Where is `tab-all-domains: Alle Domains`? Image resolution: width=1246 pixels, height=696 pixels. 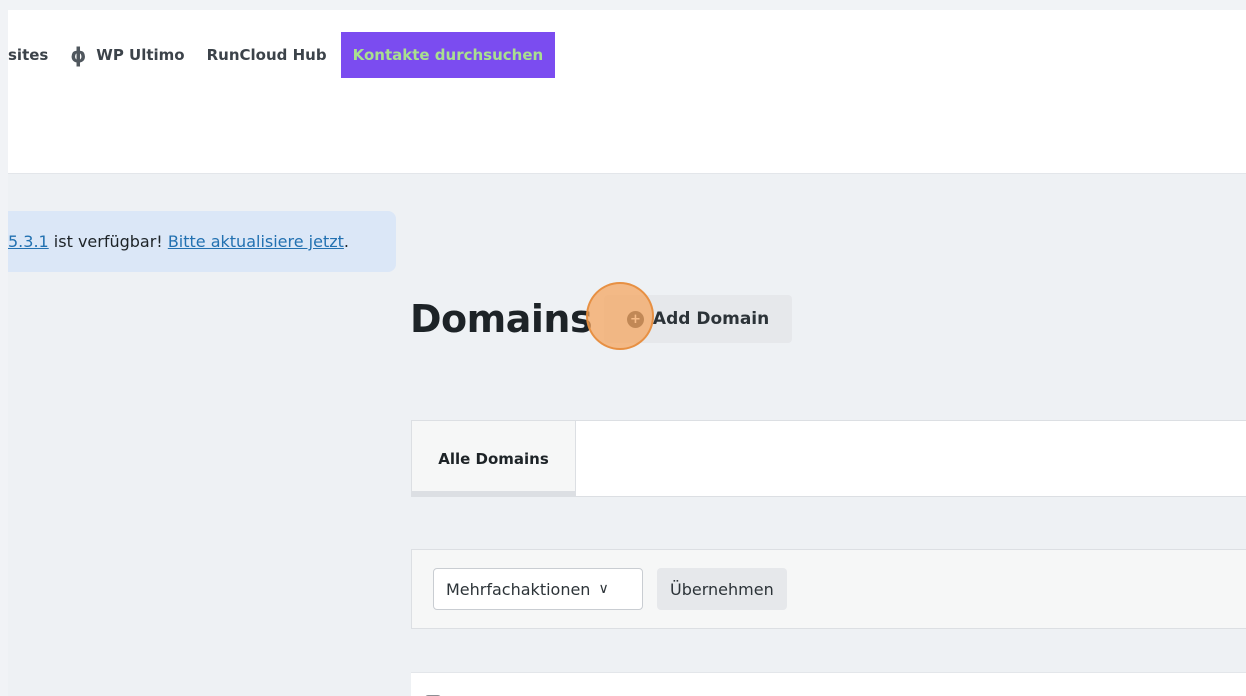 tab-all-domains: Alle Domains is located at coordinates (494, 459).